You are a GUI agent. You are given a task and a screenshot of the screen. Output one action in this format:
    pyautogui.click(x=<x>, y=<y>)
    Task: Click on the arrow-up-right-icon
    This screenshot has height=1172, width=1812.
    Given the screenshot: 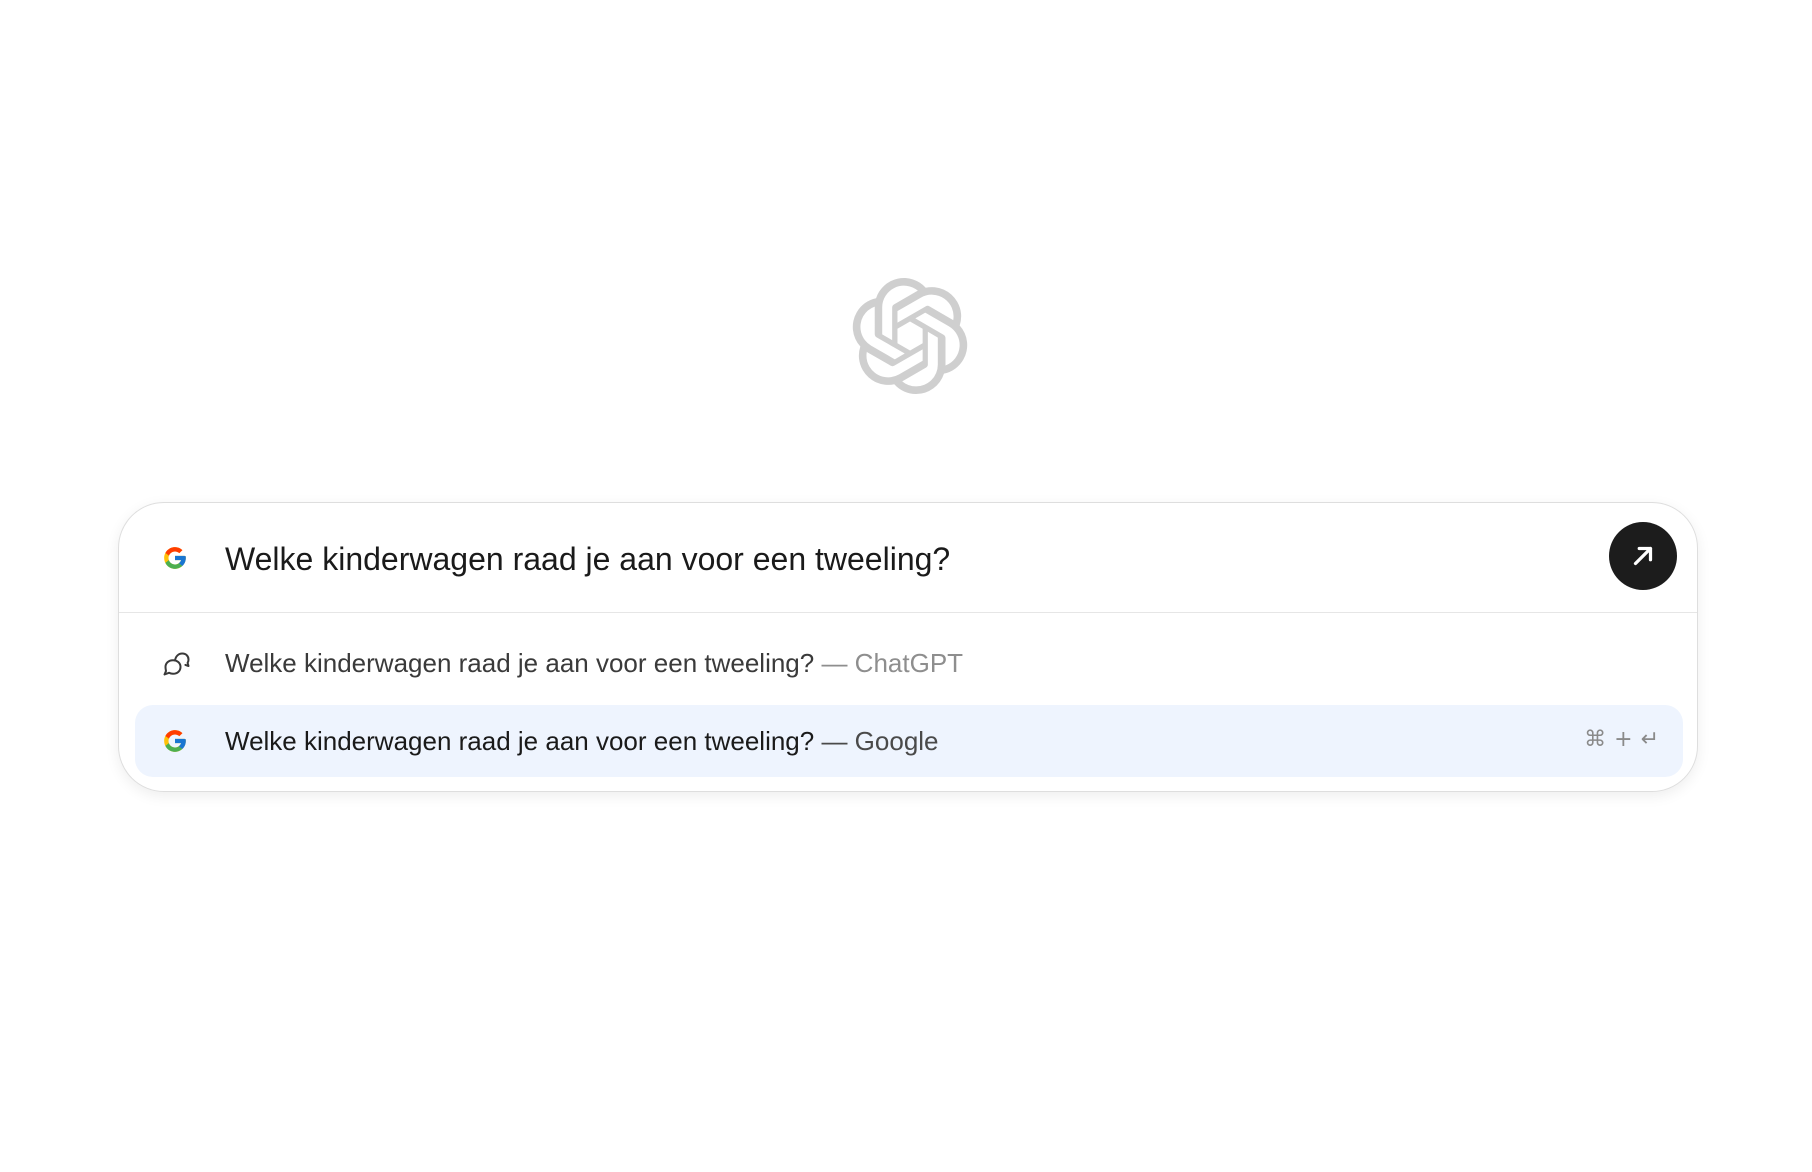 What is the action you would take?
    pyautogui.click(x=1643, y=556)
    